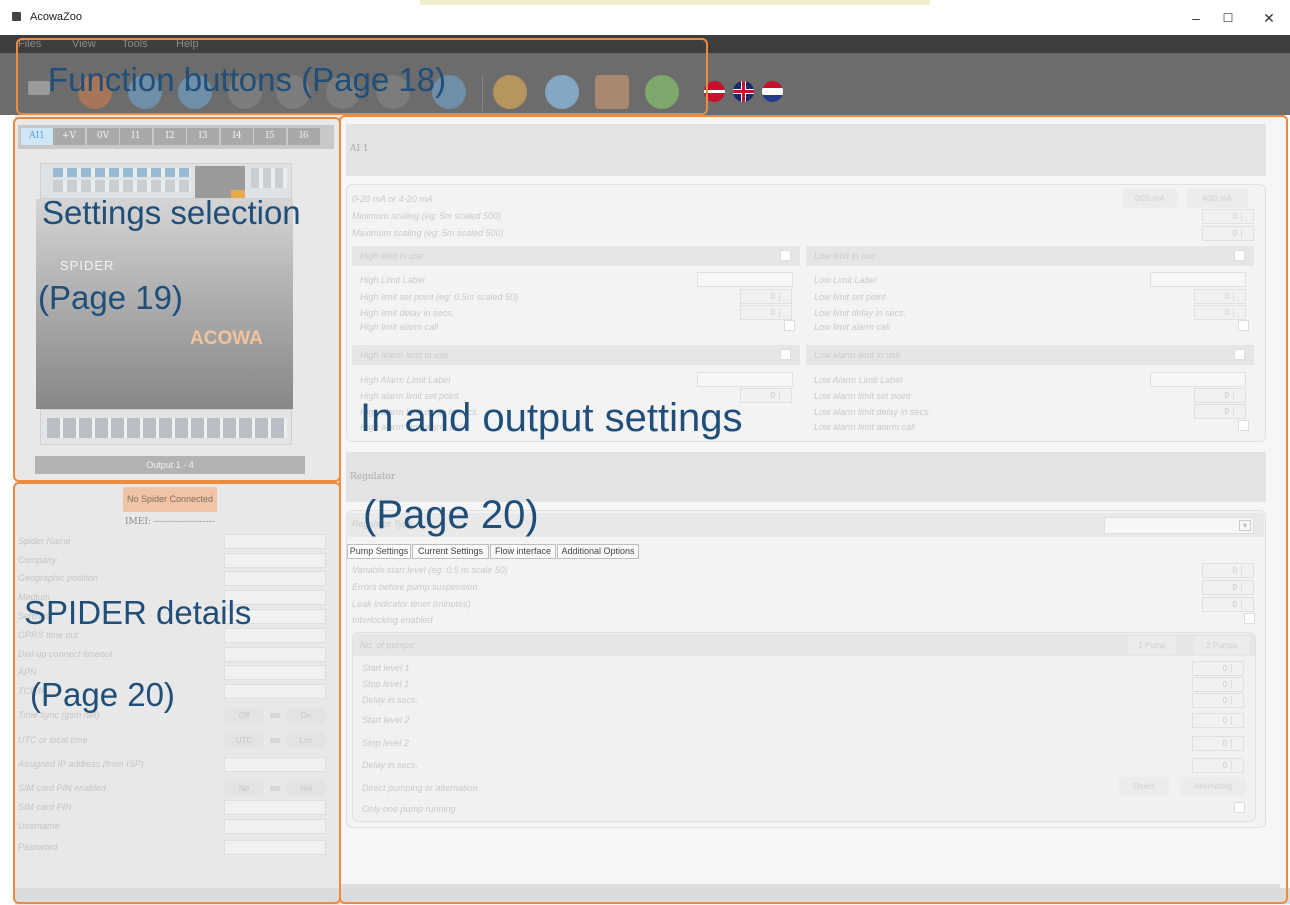 The image size is (1290, 905). Describe the element at coordinates (675, 2) in the screenshot. I see `title-accent` at that location.